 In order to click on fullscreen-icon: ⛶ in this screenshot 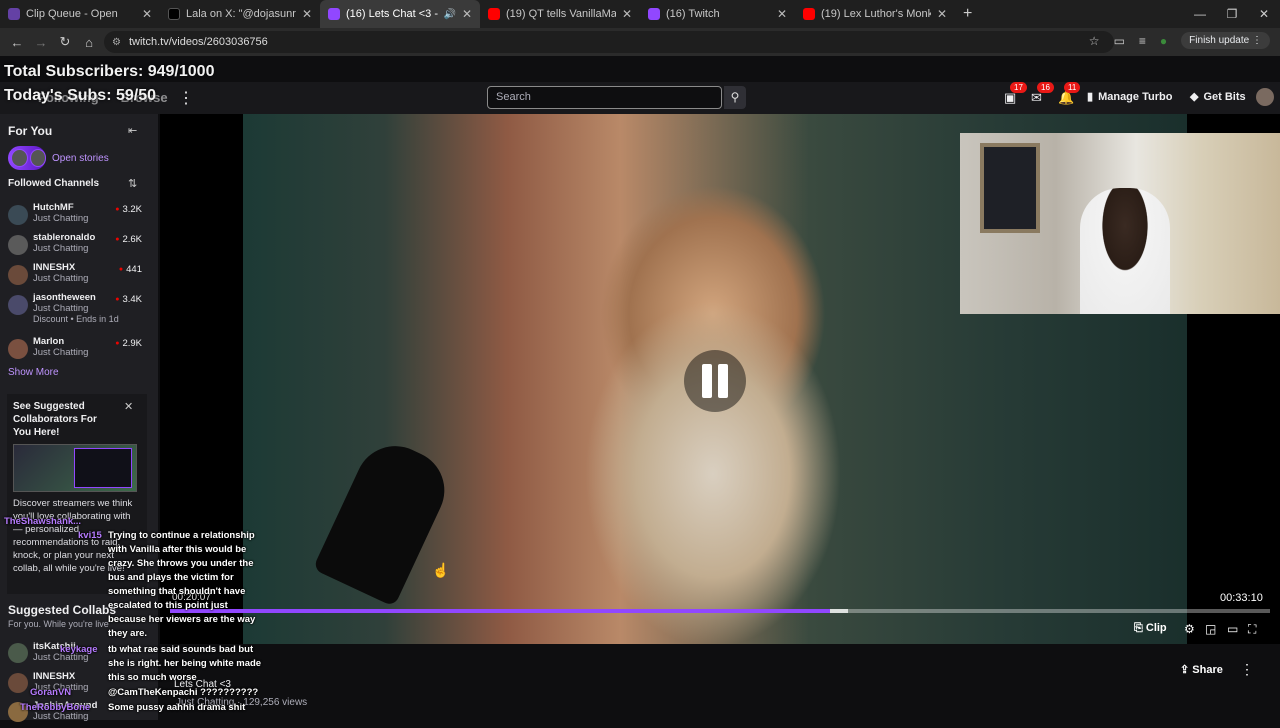, I will do `click(1252, 629)`.